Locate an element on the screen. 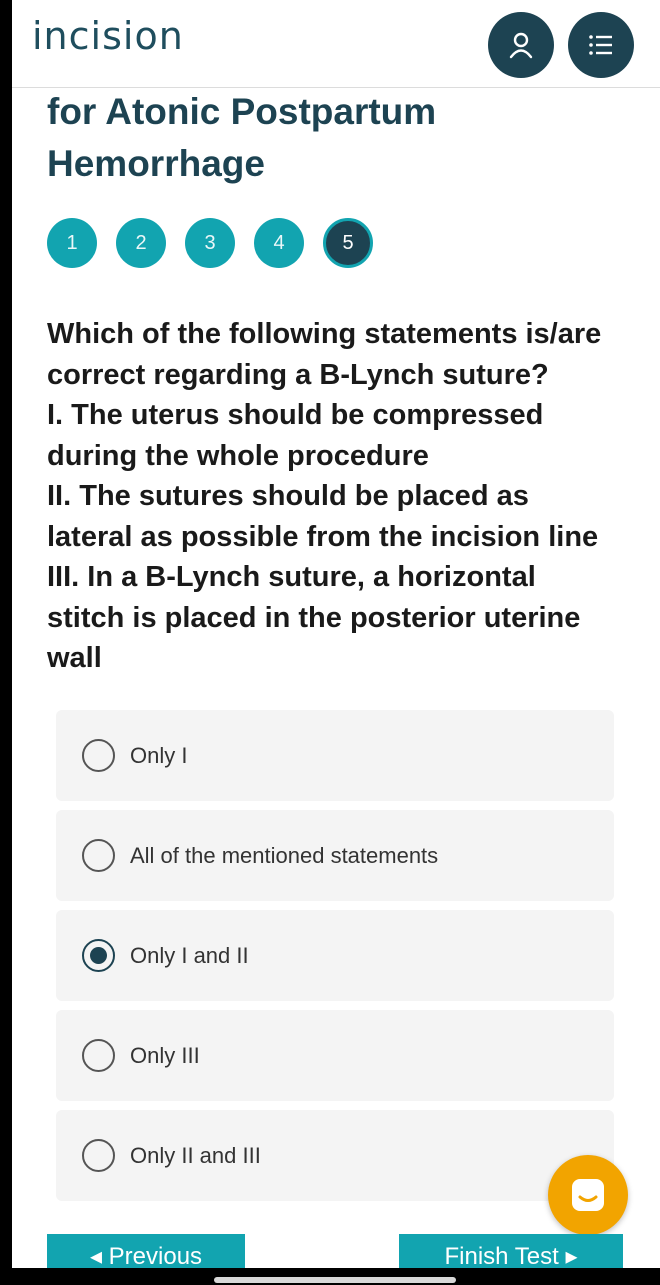 Image resolution: width=660 pixels, height=1285 pixels. answer-option: All of the mentioned statements is located at coordinates (335, 855).